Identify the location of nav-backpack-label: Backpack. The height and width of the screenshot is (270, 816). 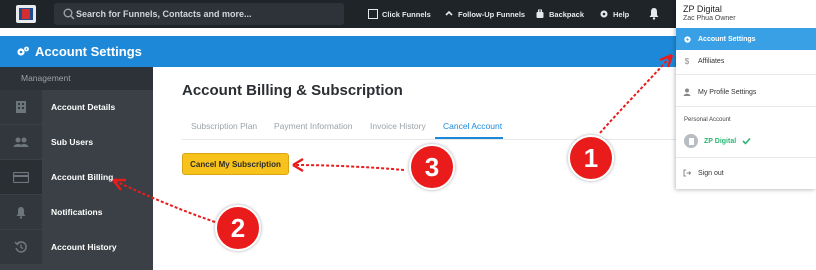
(567, 14).